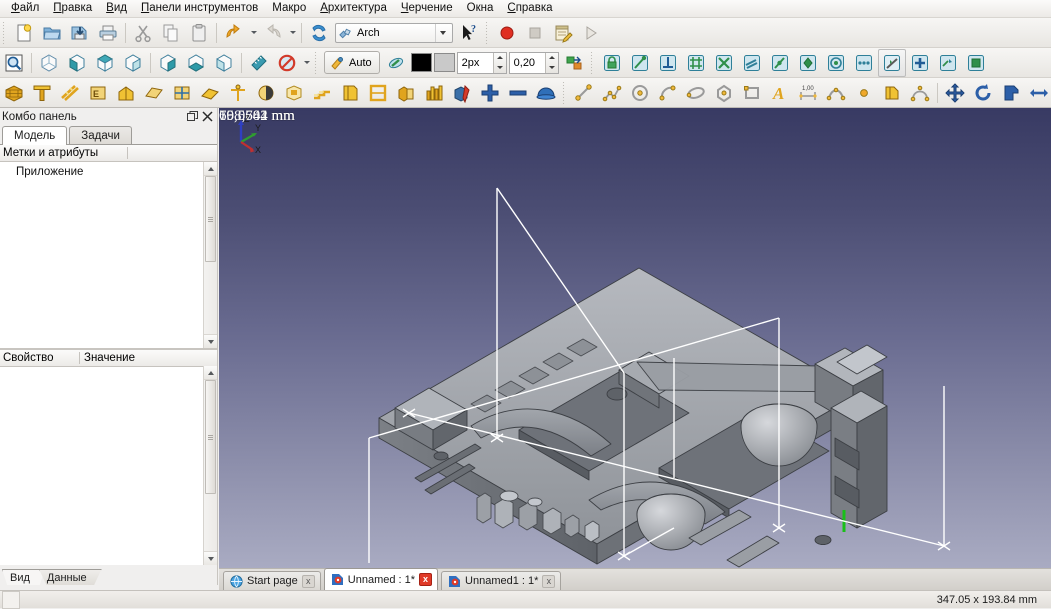 The height and width of the screenshot is (609, 1051). What do you see at coordinates (983, 93) in the screenshot?
I see `draft-rotate-button` at bounding box center [983, 93].